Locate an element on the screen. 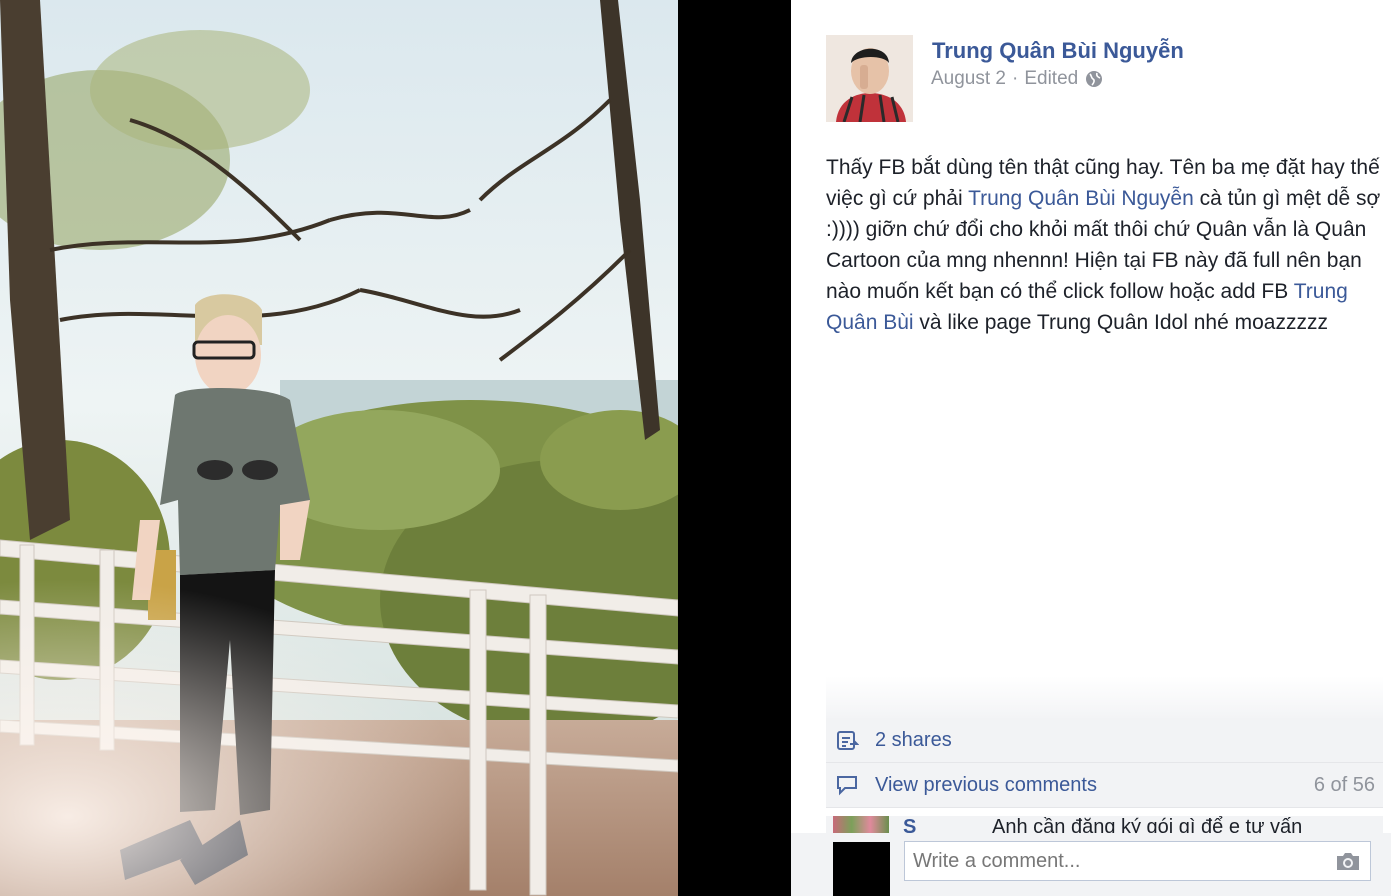  comment-composer is located at coordinates (1091, 864).